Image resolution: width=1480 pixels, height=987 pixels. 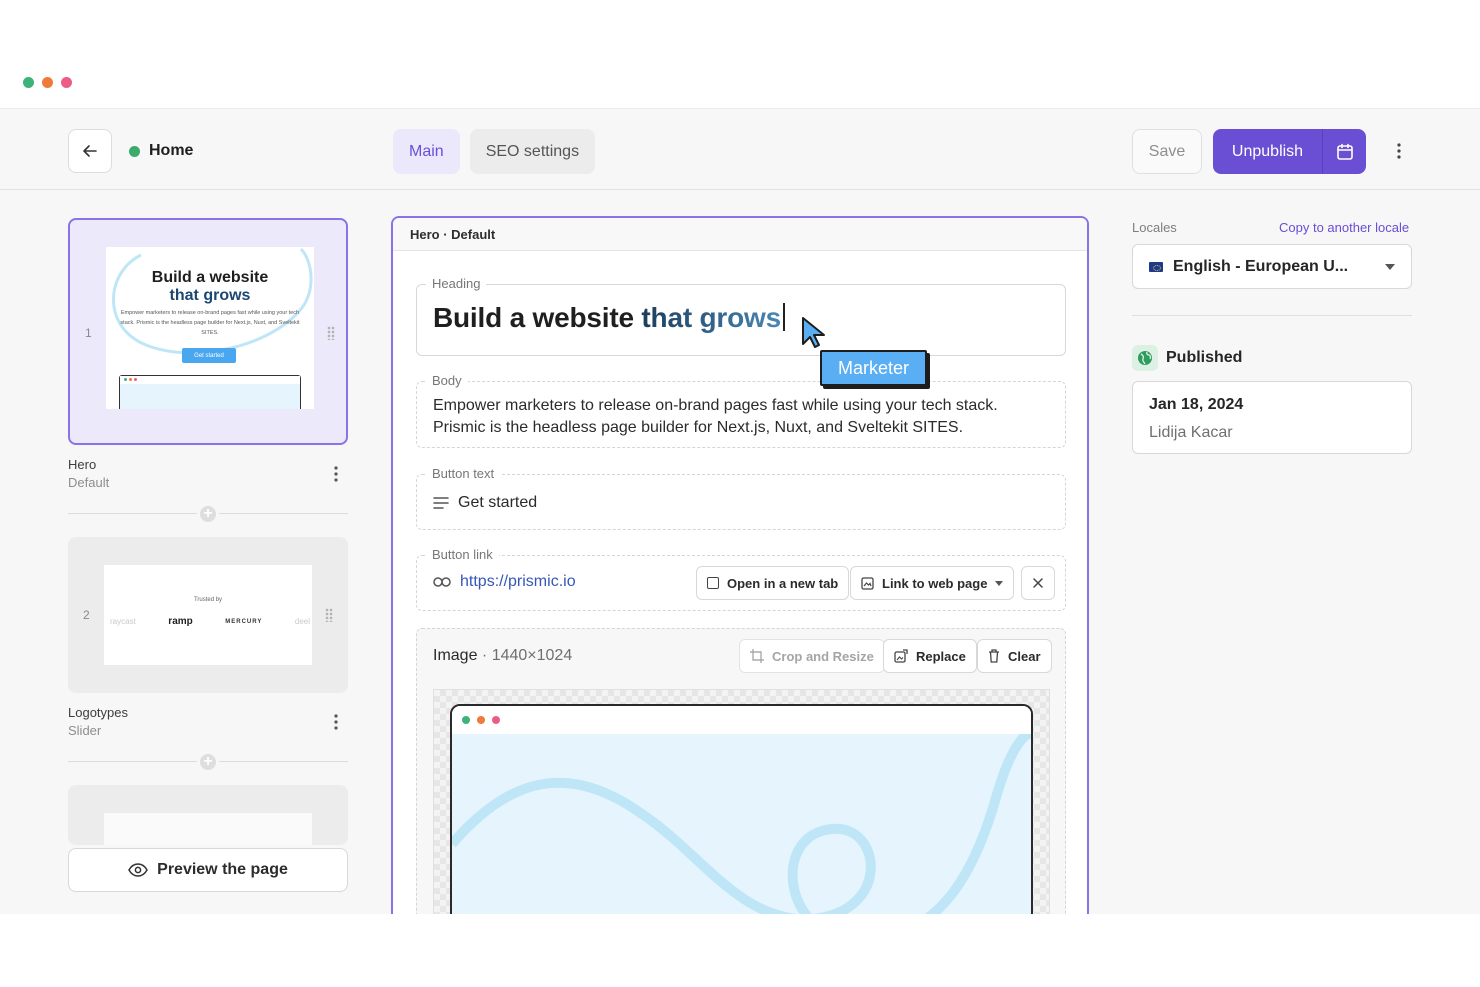 I want to click on crop-resize-label: Crop and Resize, so click(x=823, y=656).